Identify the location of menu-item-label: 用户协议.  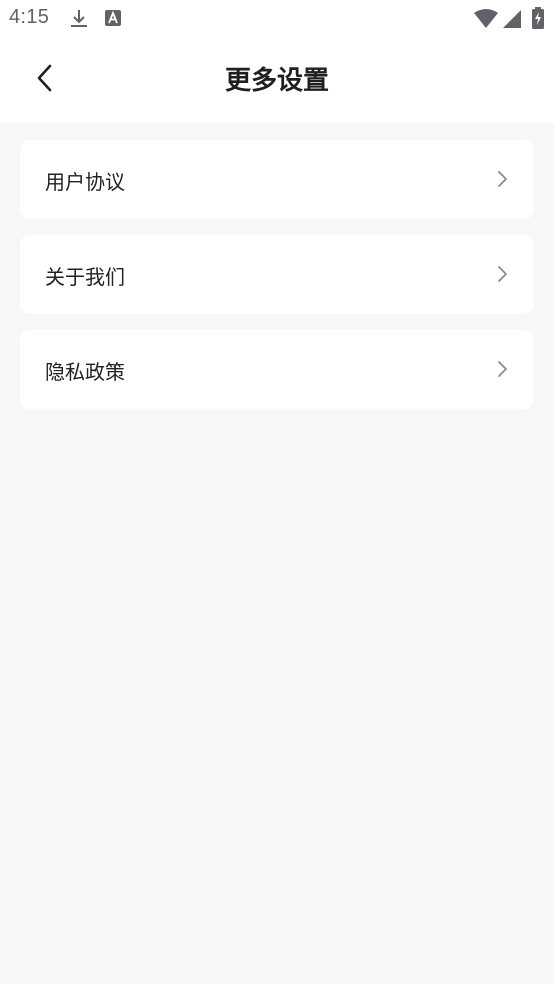
(85, 182).